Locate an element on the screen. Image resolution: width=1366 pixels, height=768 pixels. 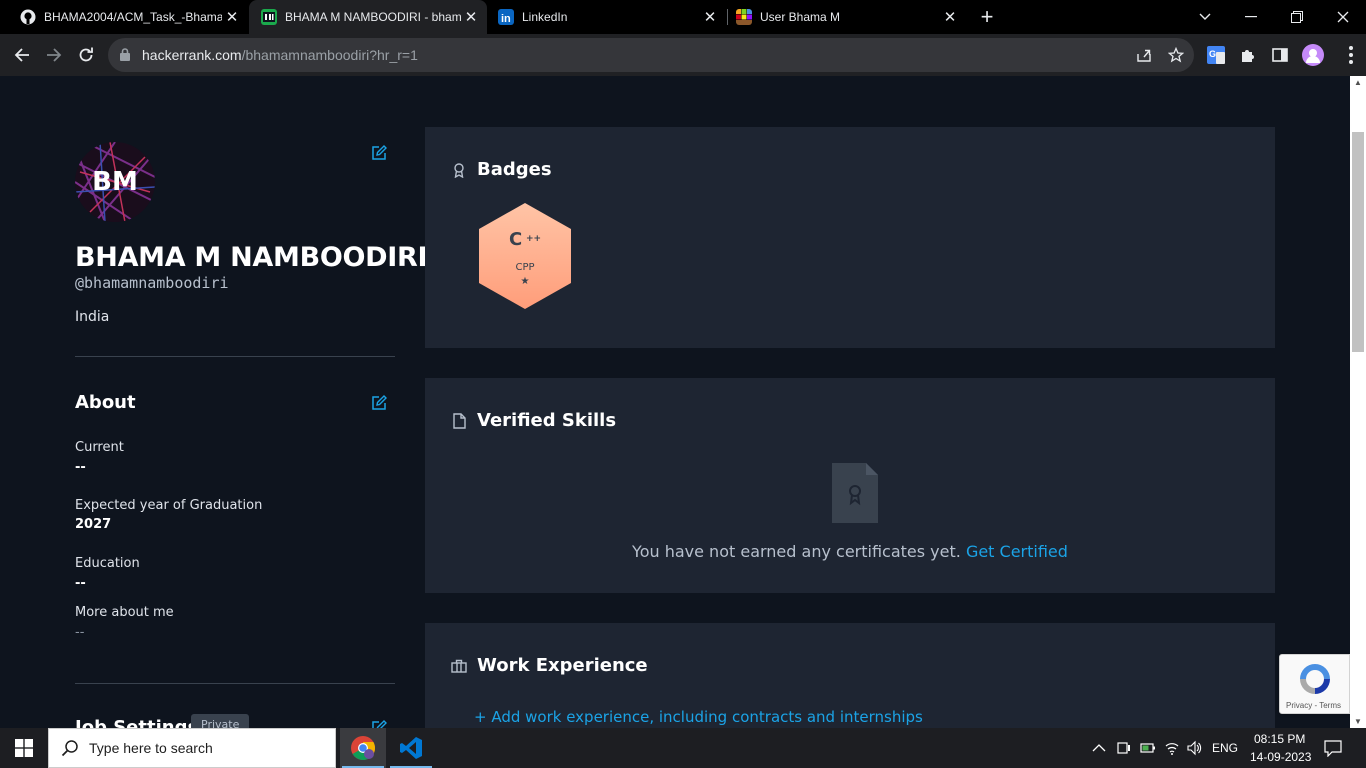
edit-about-icon is located at coordinates (379, 403).